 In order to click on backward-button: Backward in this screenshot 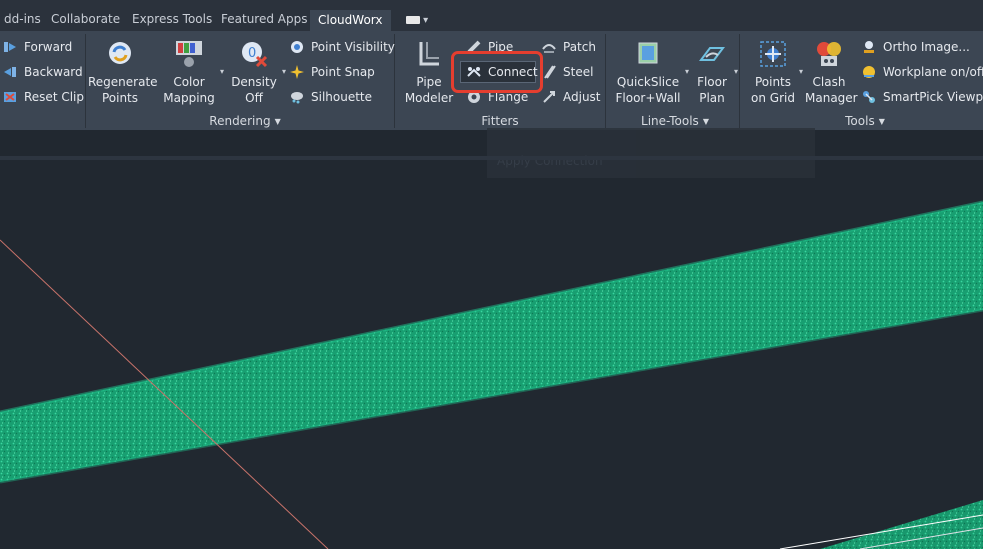, I will do `click(42, 72)`.